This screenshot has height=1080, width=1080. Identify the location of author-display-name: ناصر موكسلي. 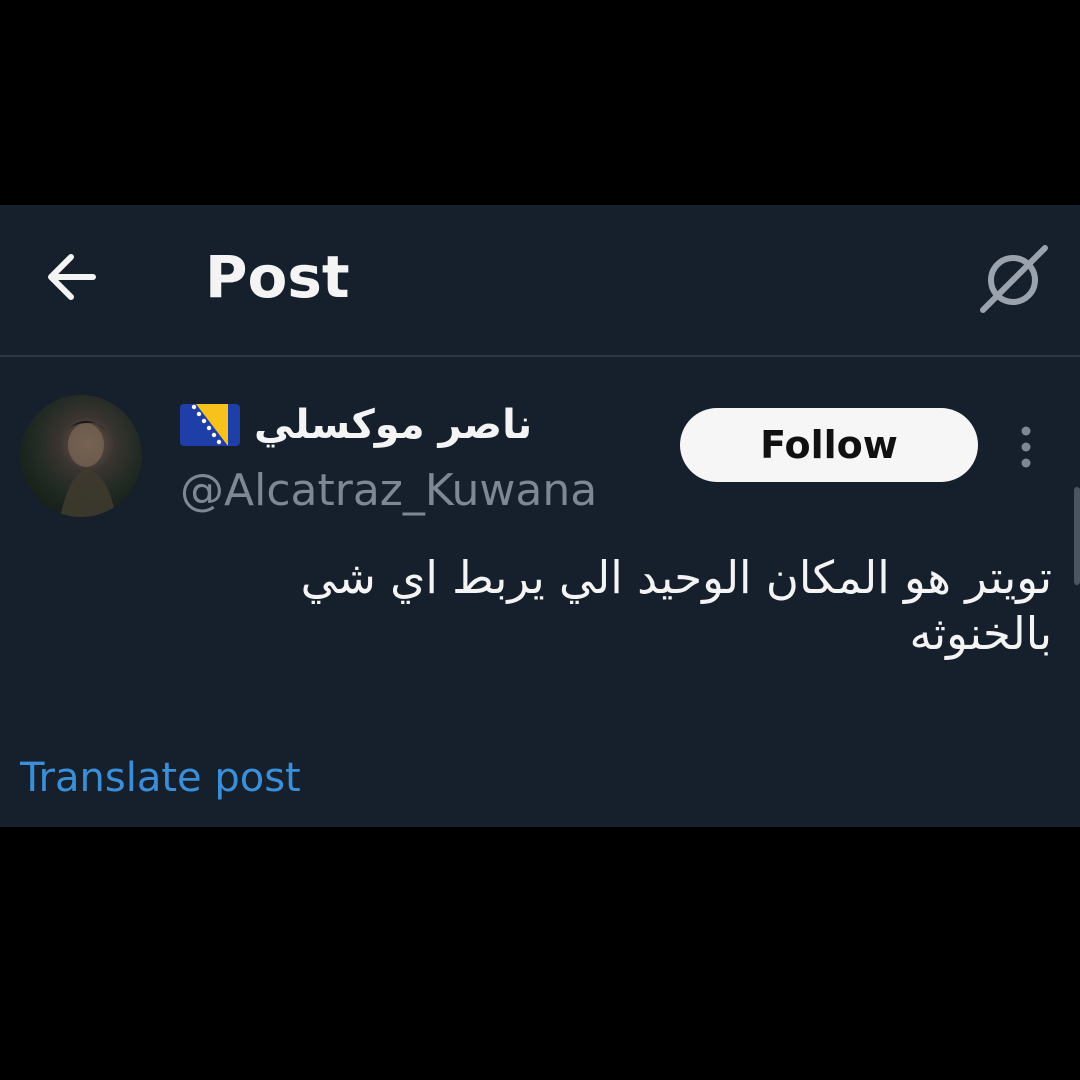
(393, 425).